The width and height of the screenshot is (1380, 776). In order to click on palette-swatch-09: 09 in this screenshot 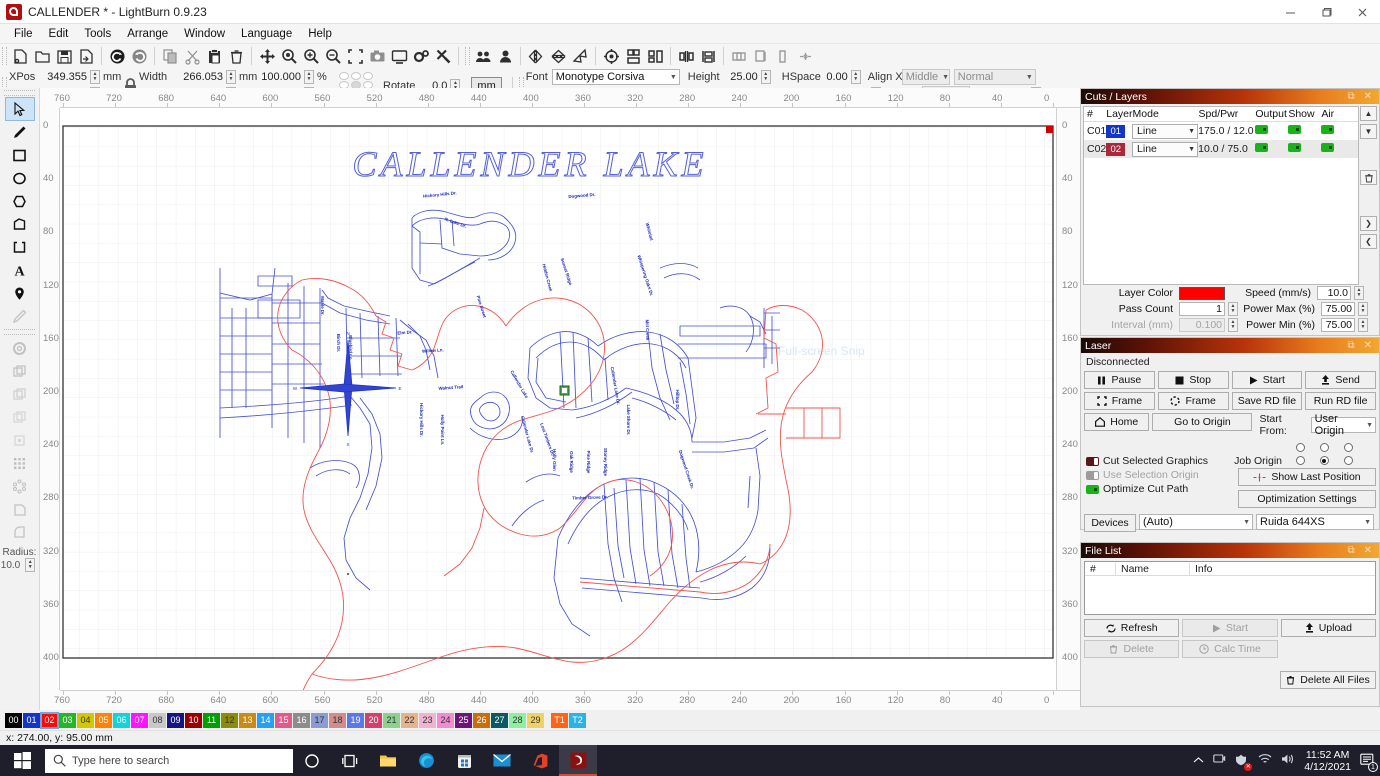, I will do `click(175, 720)`.